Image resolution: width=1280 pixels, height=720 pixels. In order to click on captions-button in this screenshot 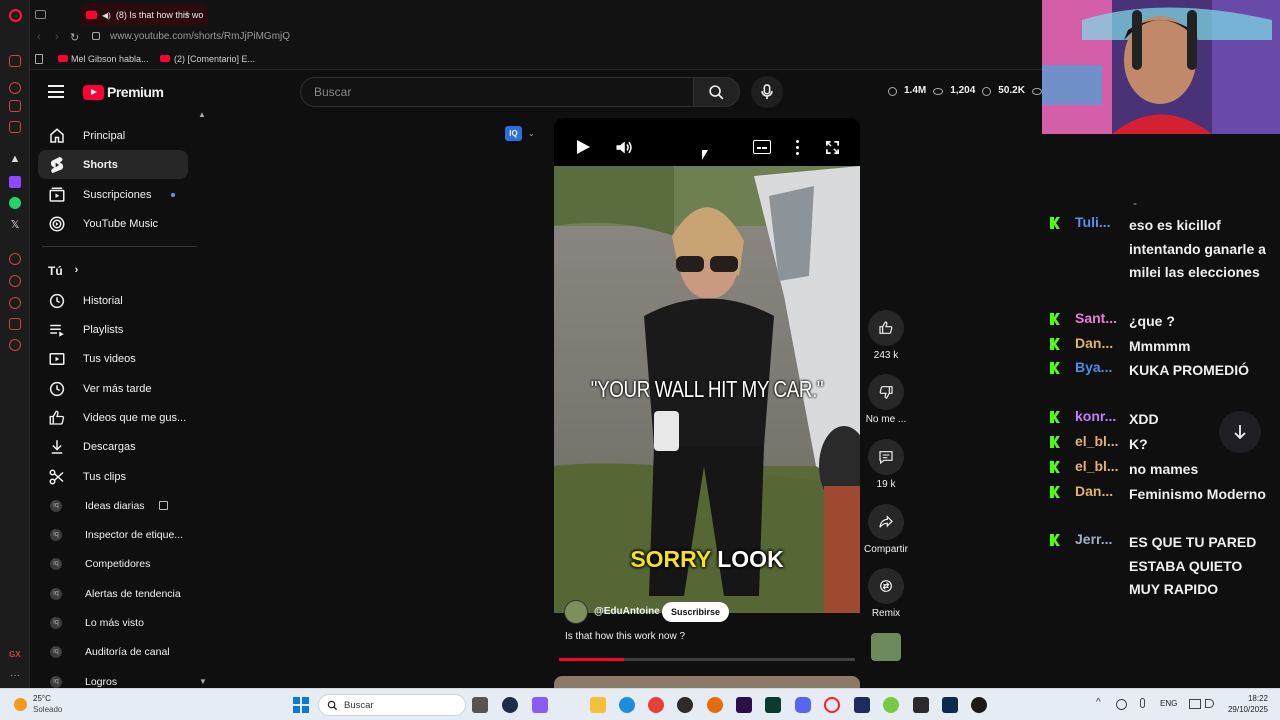, I will do `click(762, 147)`.